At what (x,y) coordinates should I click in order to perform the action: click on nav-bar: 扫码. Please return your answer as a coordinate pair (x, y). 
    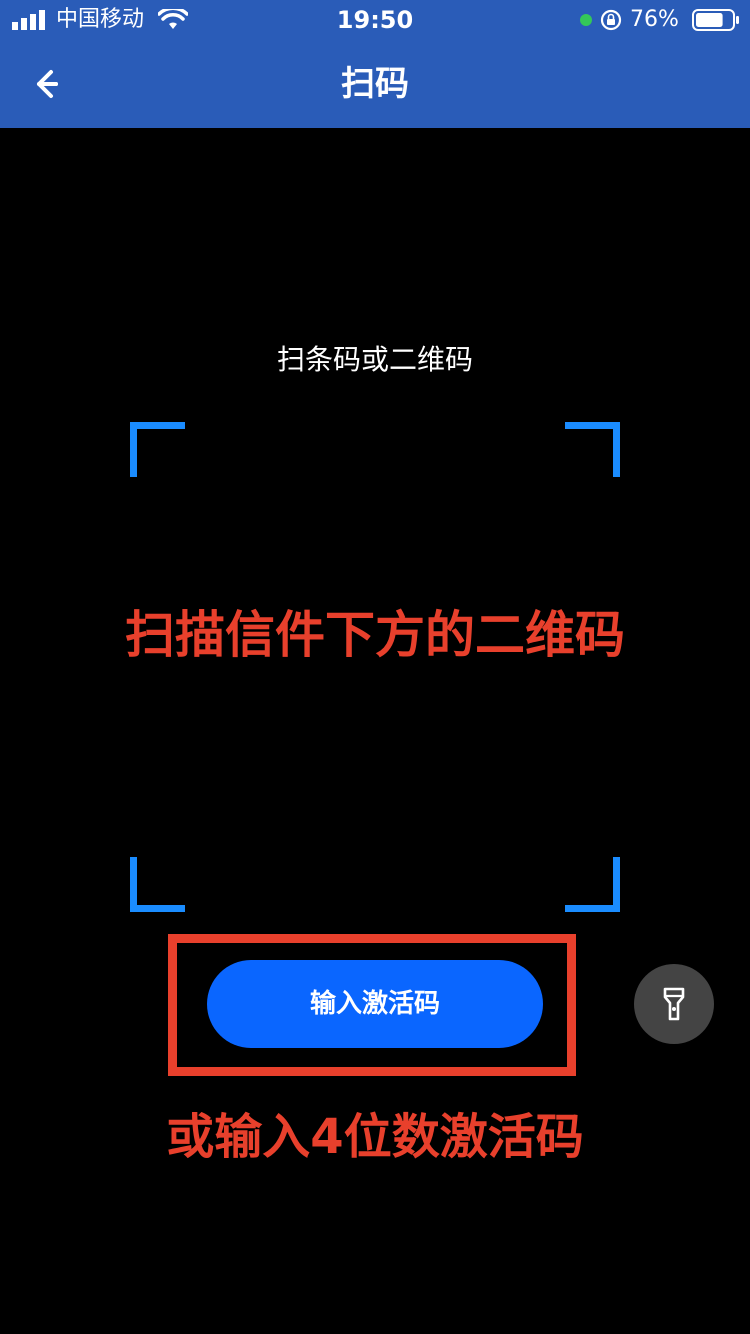
    Looking at the image, I should click on (375, 84).